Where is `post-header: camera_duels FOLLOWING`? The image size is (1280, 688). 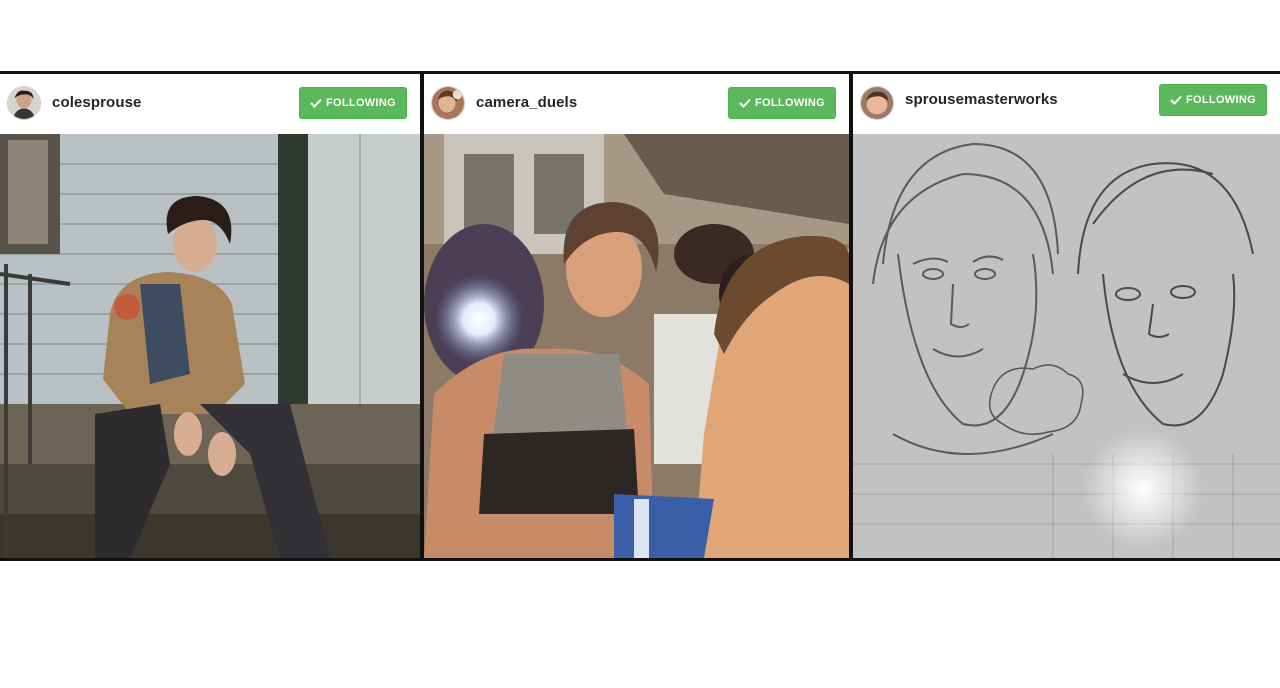
post-header: camera_duels FOLLOWING is located at coordinates (636, 104).